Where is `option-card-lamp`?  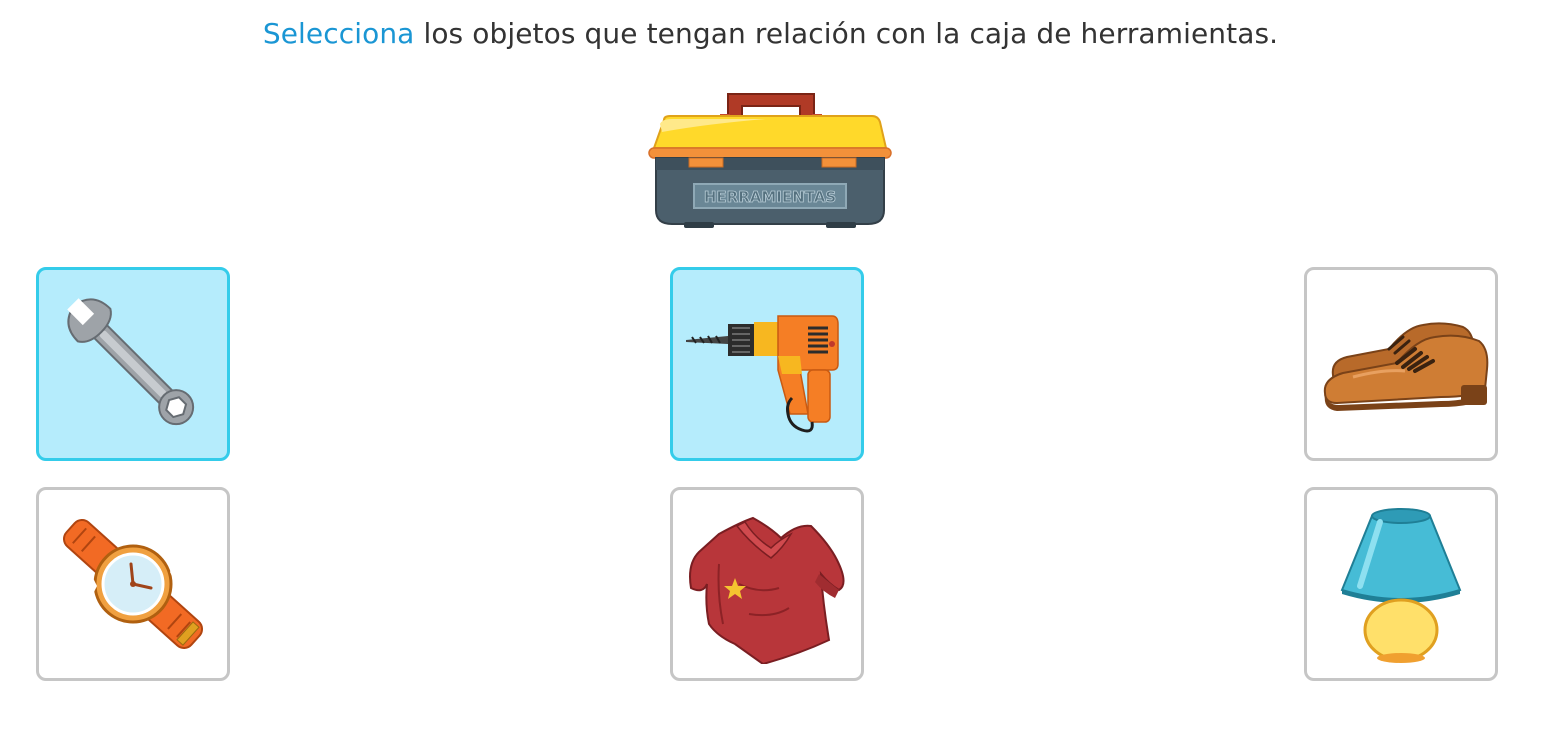 option-card-lamp is located at coordinates (1401, 584).